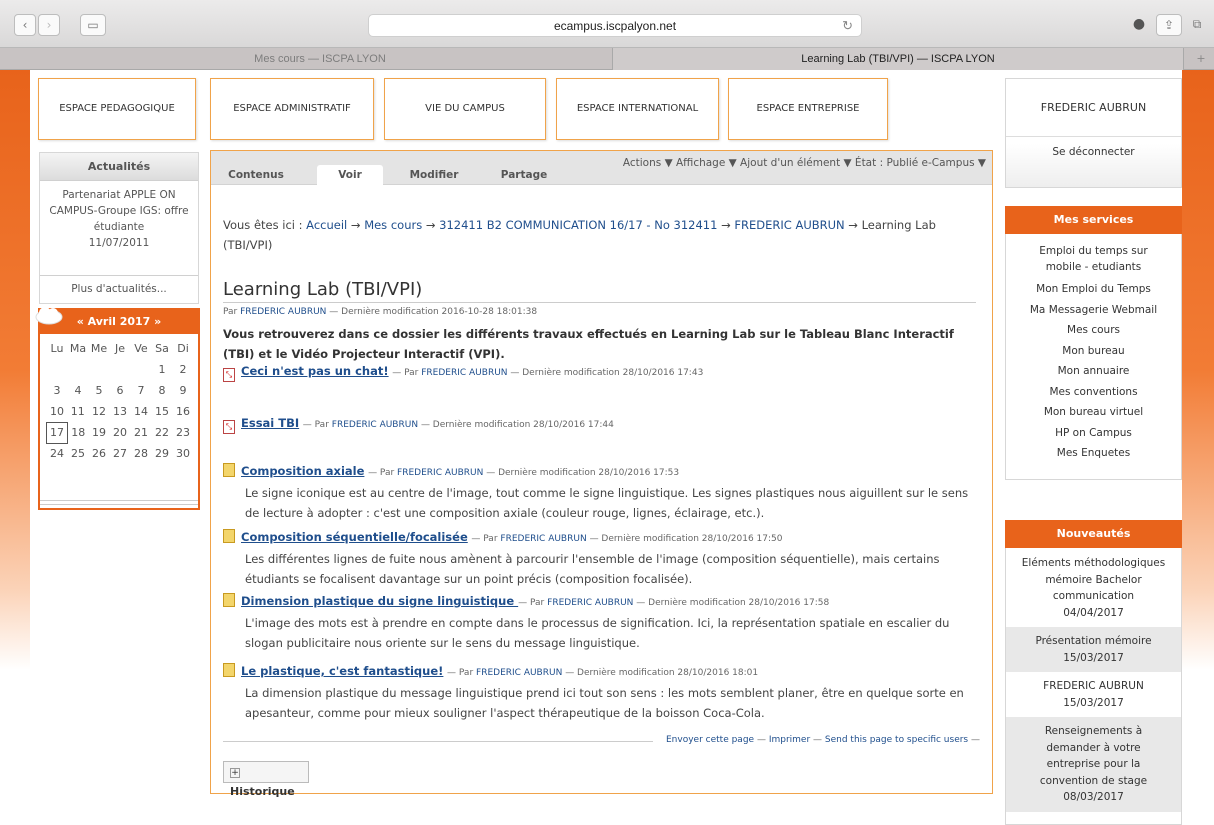  I want to click on back-button: ‹, so click(25, 25).